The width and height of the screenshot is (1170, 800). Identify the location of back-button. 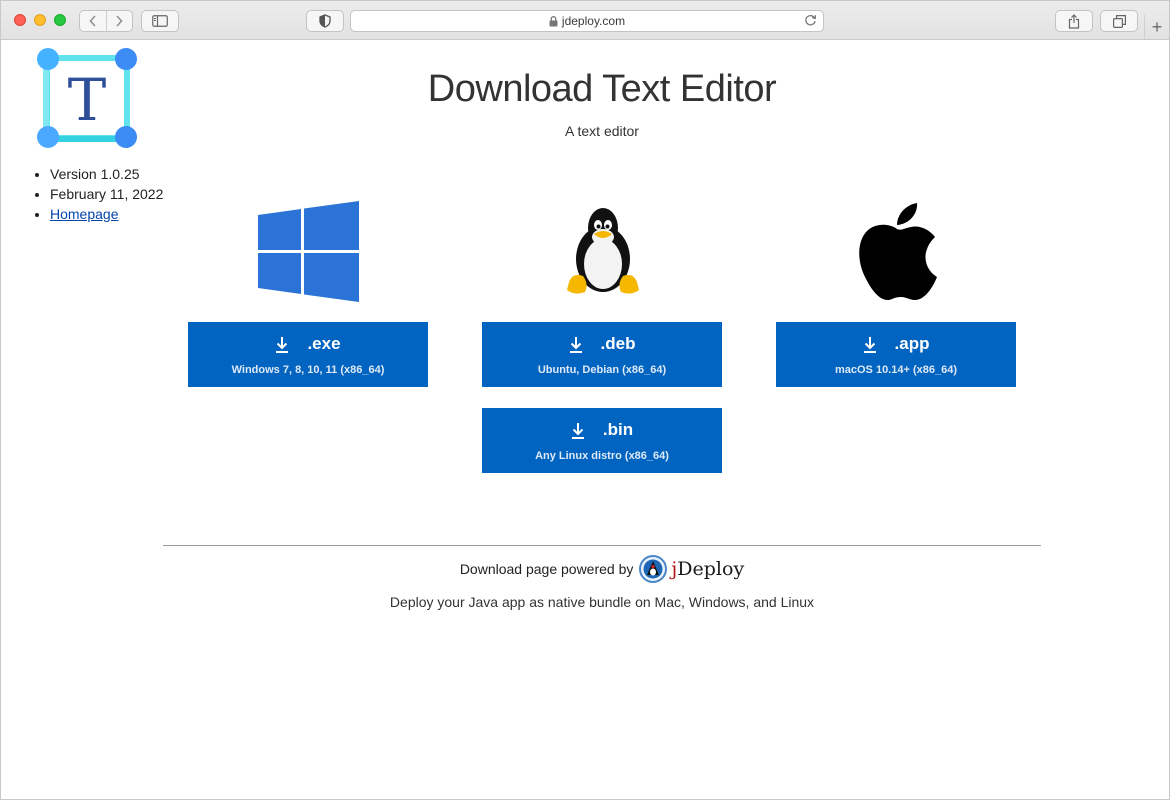
(93, 21).